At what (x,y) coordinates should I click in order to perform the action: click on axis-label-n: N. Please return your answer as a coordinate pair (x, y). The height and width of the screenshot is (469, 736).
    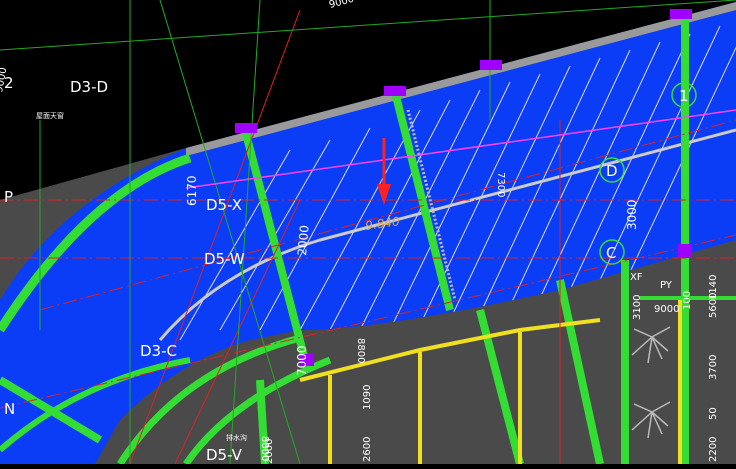
    Looking at the image, I should click on (9, 409).